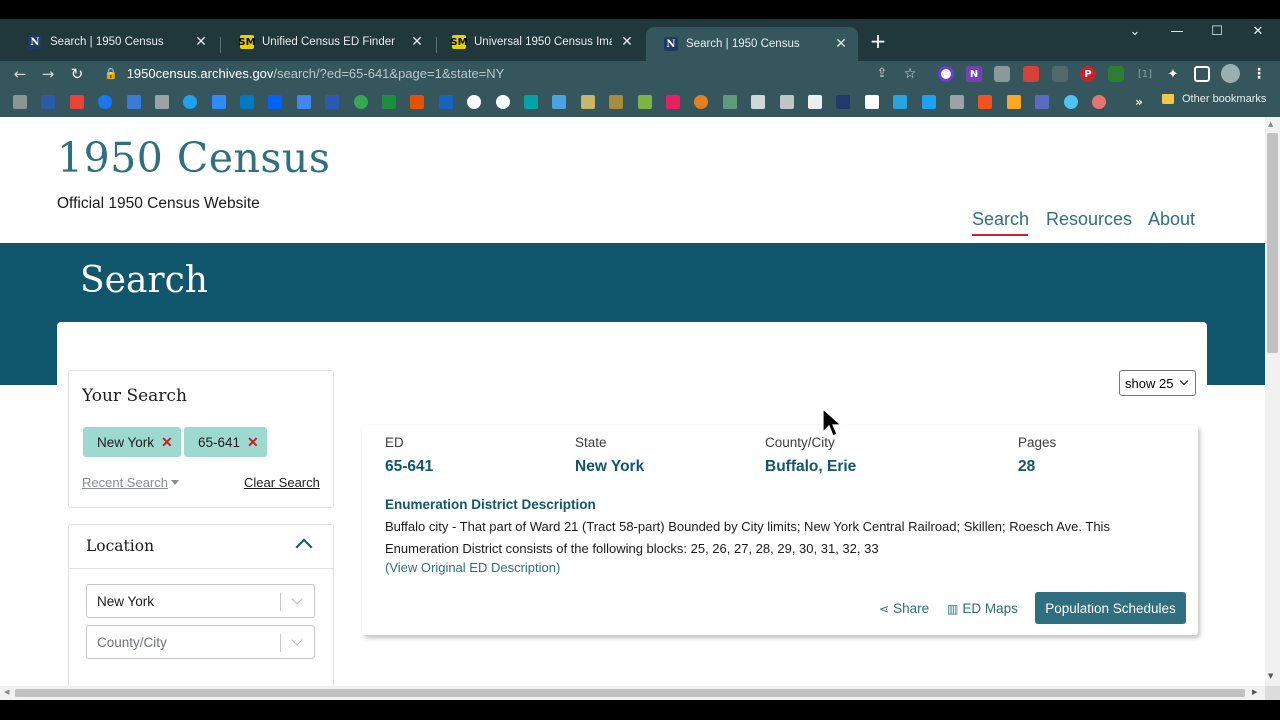 This screenshot has height=720, width=1280. Describe the element at coordinates (282, 482) in the screenshot. I see `clear-search-link: Clear Search` at that location.